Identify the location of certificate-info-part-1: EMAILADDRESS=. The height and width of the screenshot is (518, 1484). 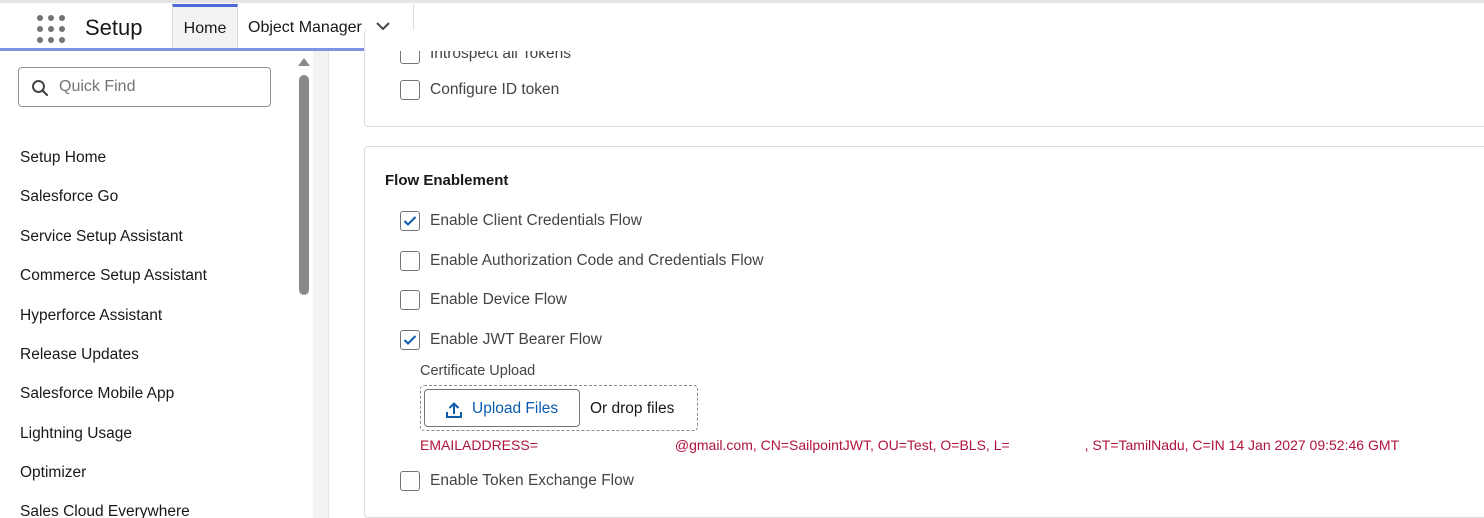
(479, 445).